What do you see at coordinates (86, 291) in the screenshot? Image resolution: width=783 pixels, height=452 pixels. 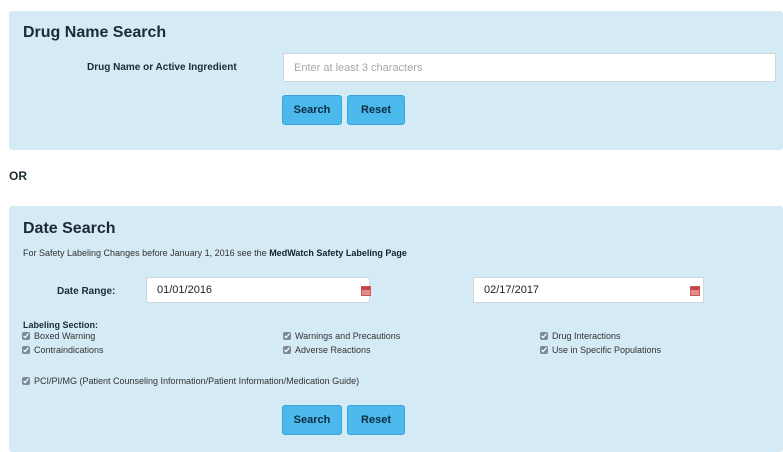 I see `date-range-label: Date Range:` at bounding box center [86, 291].